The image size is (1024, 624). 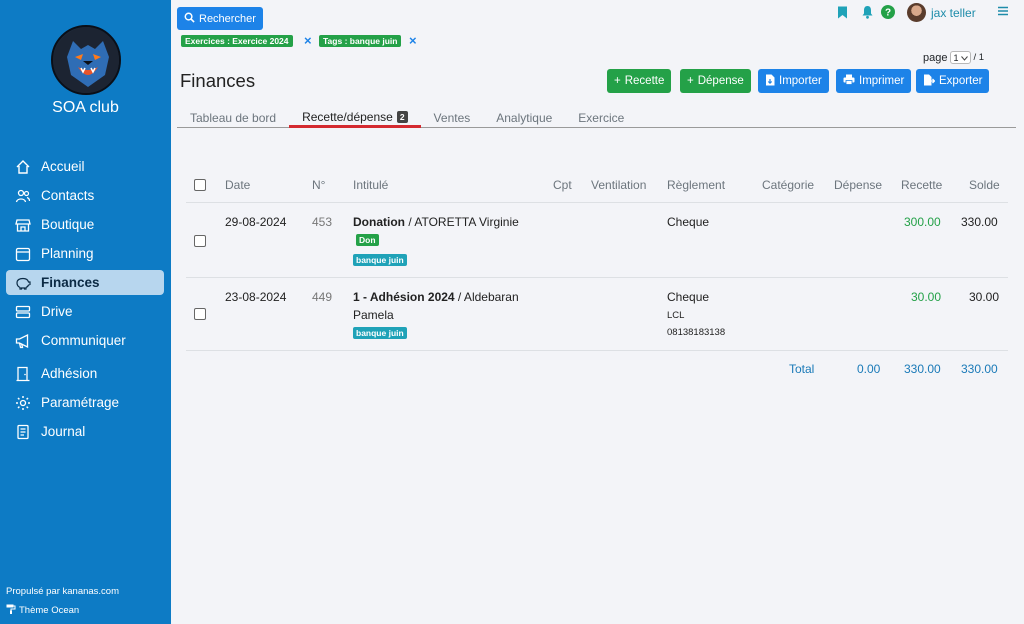 I want to click on tab-analytique: Analytique, so click(x=524, y=118).